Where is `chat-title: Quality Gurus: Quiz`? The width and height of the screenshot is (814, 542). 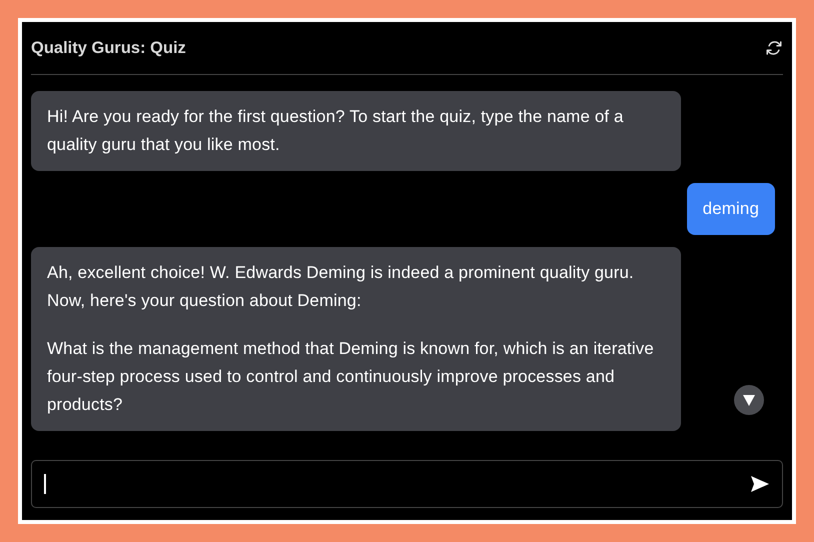 chat-title: Quality Gurus: Quiz is located at coordinates (108, 48).